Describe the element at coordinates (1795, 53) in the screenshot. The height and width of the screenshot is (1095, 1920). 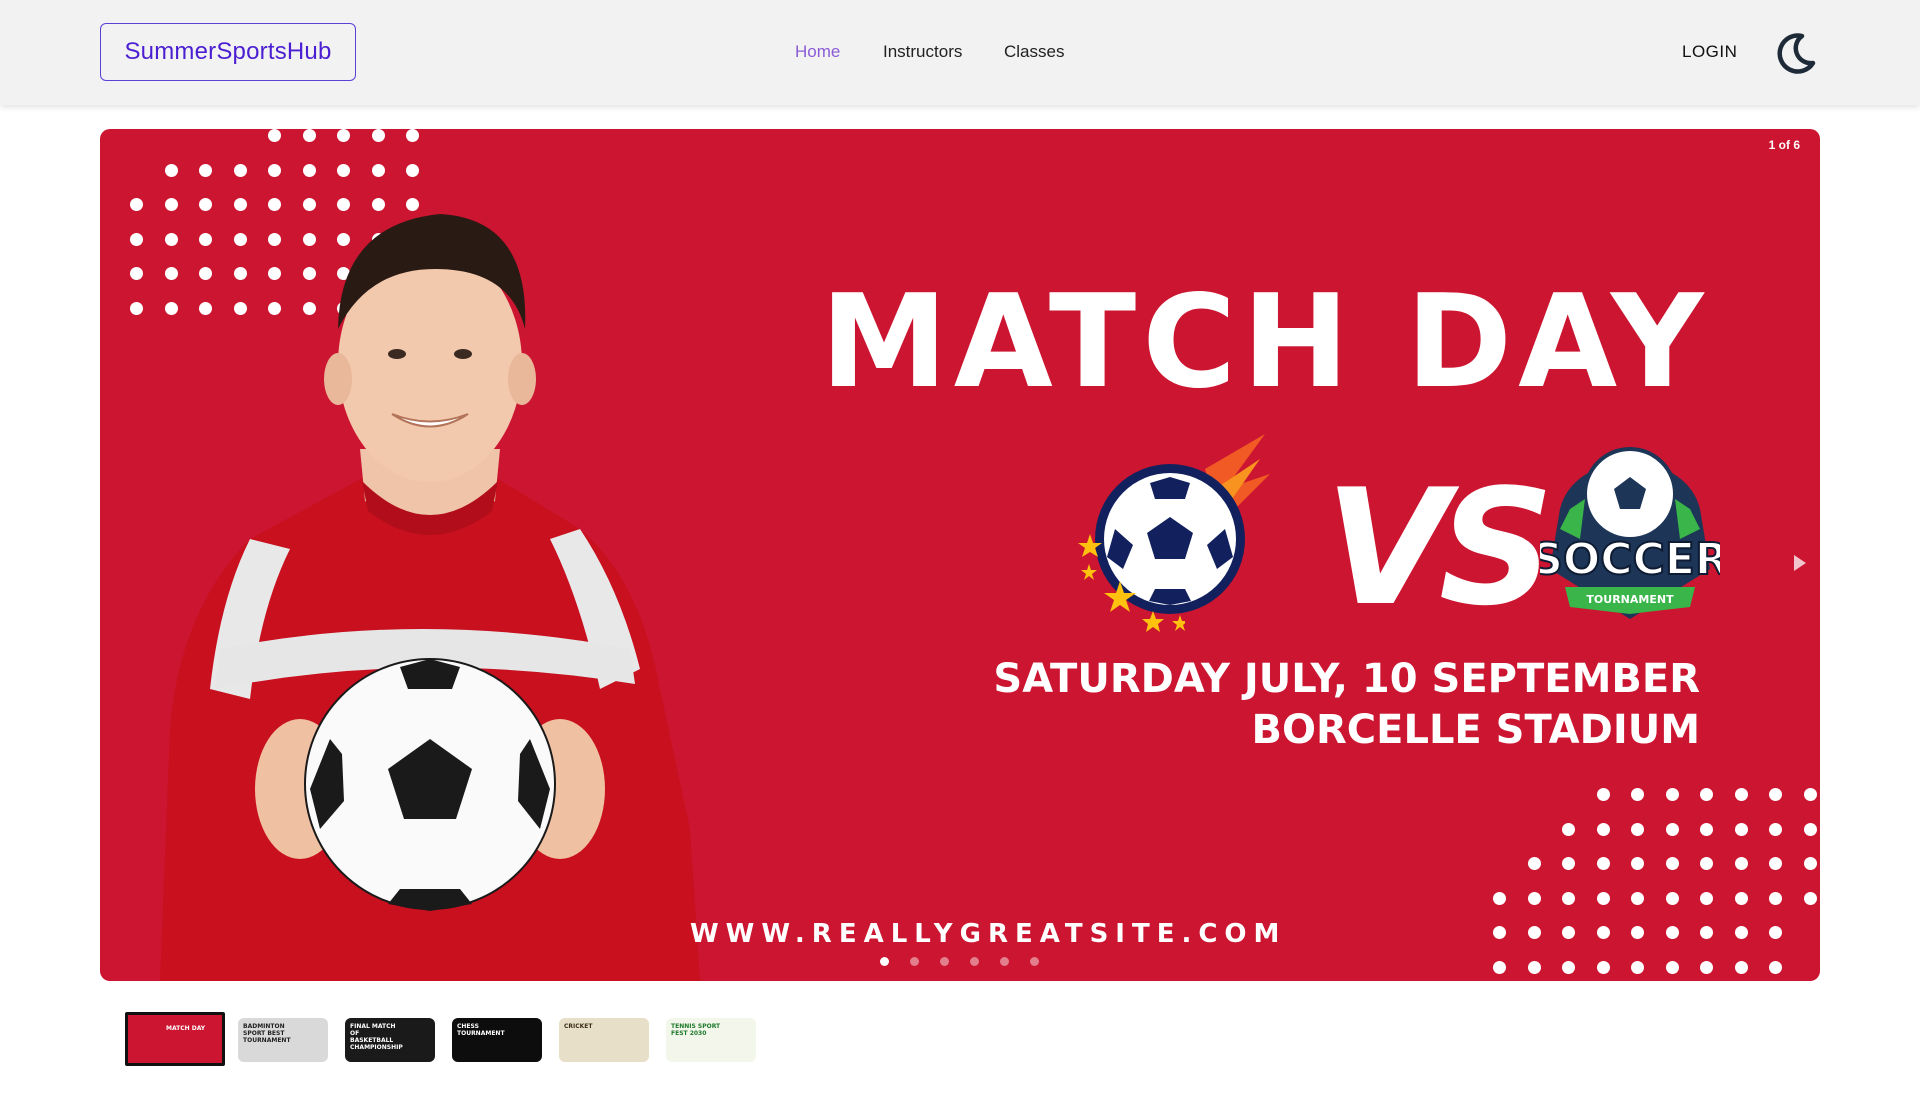
I see `moon-icon` at that location.